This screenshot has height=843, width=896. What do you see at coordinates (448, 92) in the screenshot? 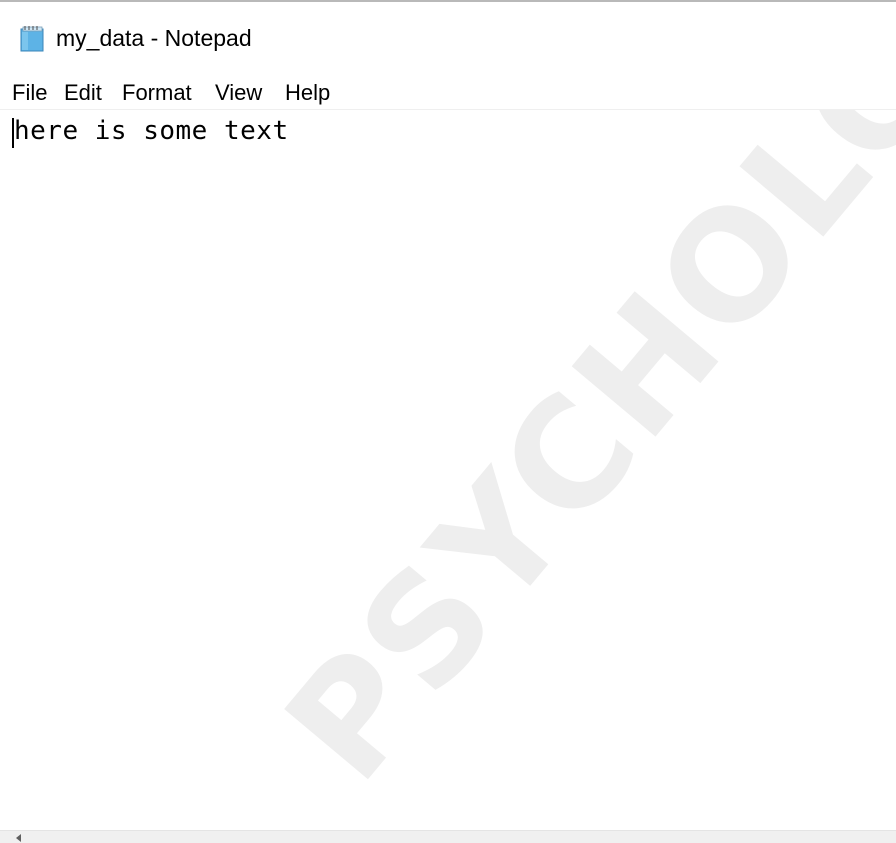
I see `menu-bar: File Edit Format View Help` at bounding box center [448, 92].